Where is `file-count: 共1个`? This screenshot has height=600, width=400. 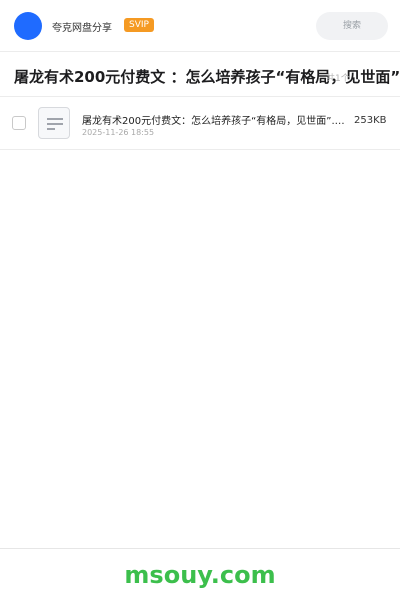 file-count: 共1个 is located at coordinates (338, 79).